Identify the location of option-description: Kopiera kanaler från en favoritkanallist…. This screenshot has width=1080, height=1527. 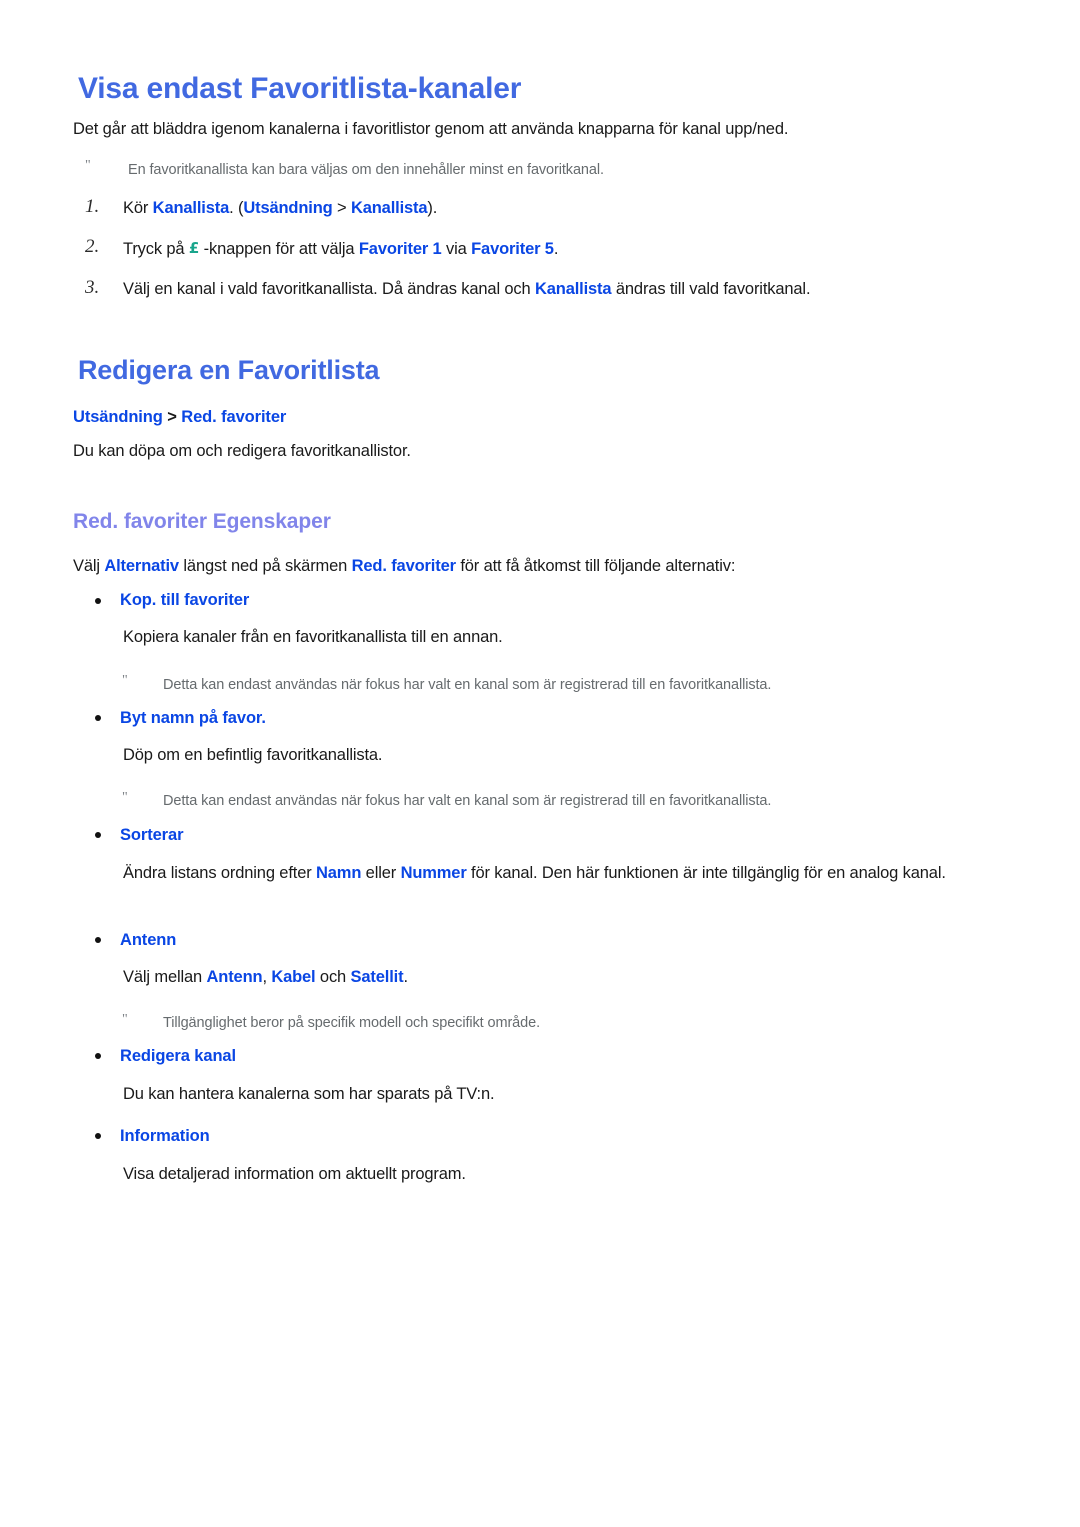
(573, 637).